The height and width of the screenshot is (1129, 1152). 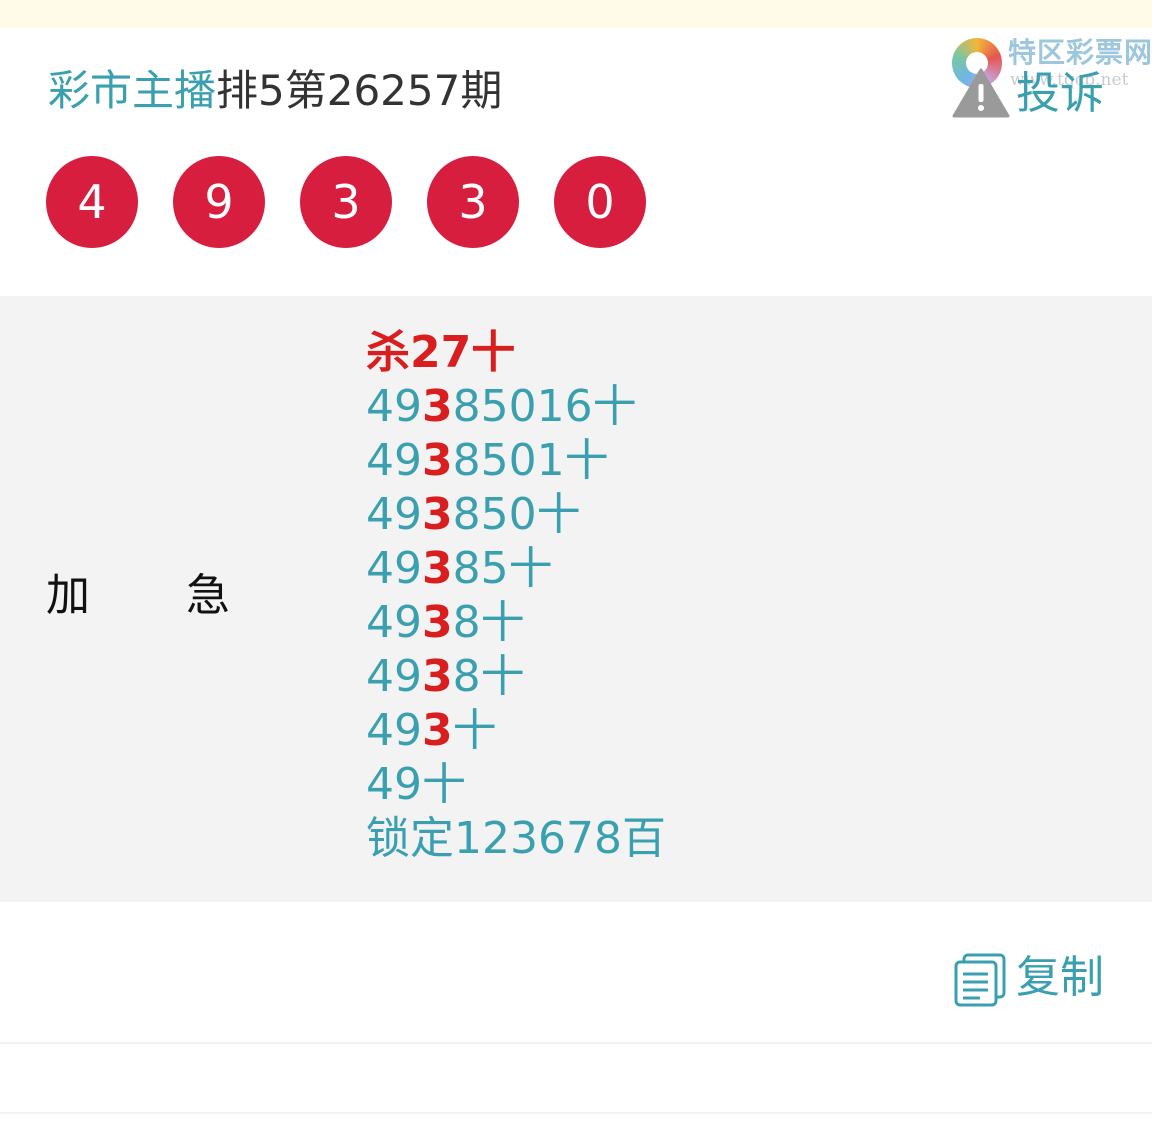 What do you see at coordinates (219, 202) in the screenshot?
I see `number-ball: 9` at bounding box center [219, 202].